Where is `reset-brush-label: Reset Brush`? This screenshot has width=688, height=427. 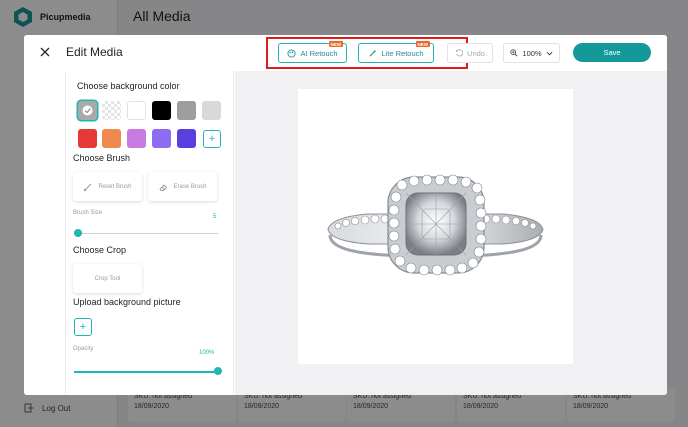 reset-brush-label: Reset Brush is located at coordinates (115, 186).